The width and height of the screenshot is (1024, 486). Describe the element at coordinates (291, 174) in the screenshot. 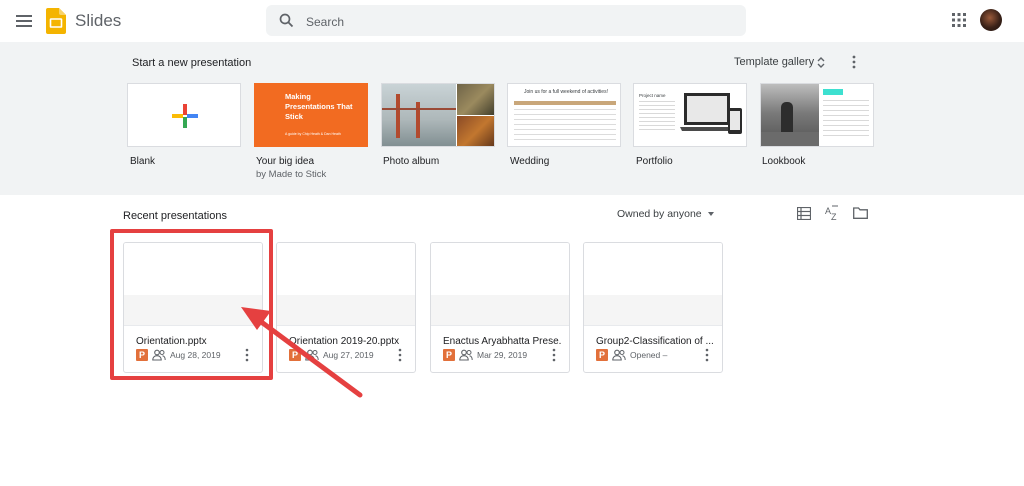

I see `template-subtitle: by Made to Stick` at that location.